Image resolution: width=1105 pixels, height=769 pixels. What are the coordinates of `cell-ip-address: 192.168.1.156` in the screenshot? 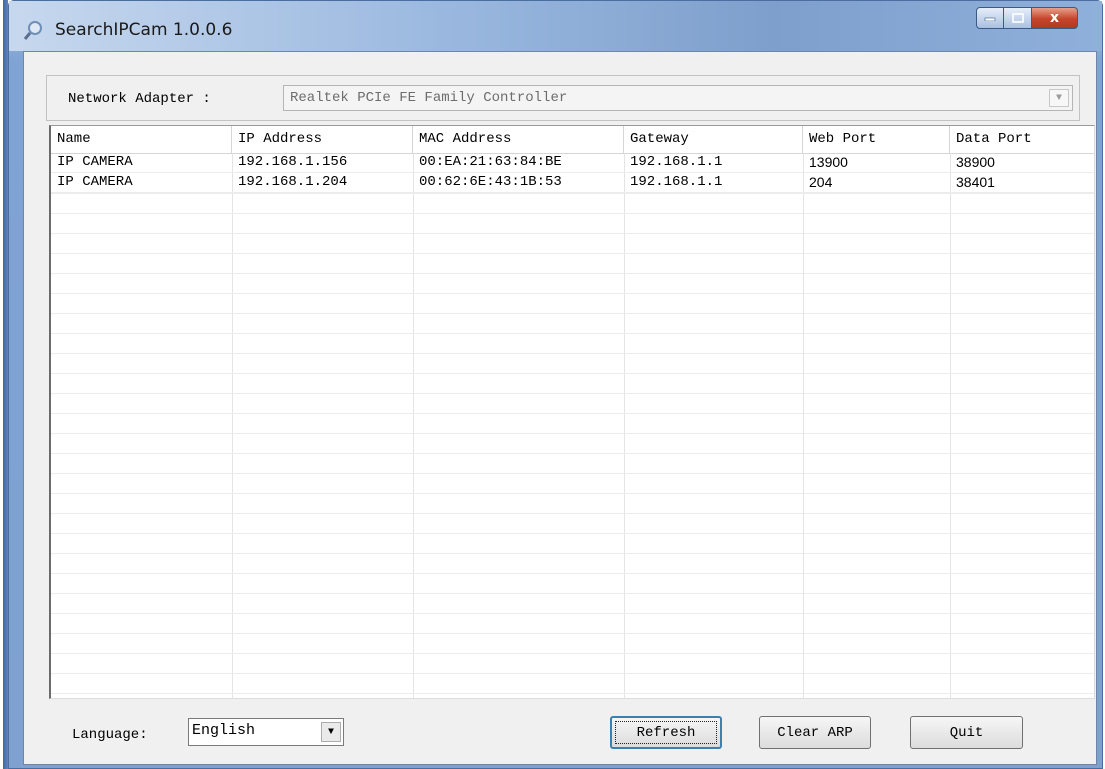 It's located at (293, 162).